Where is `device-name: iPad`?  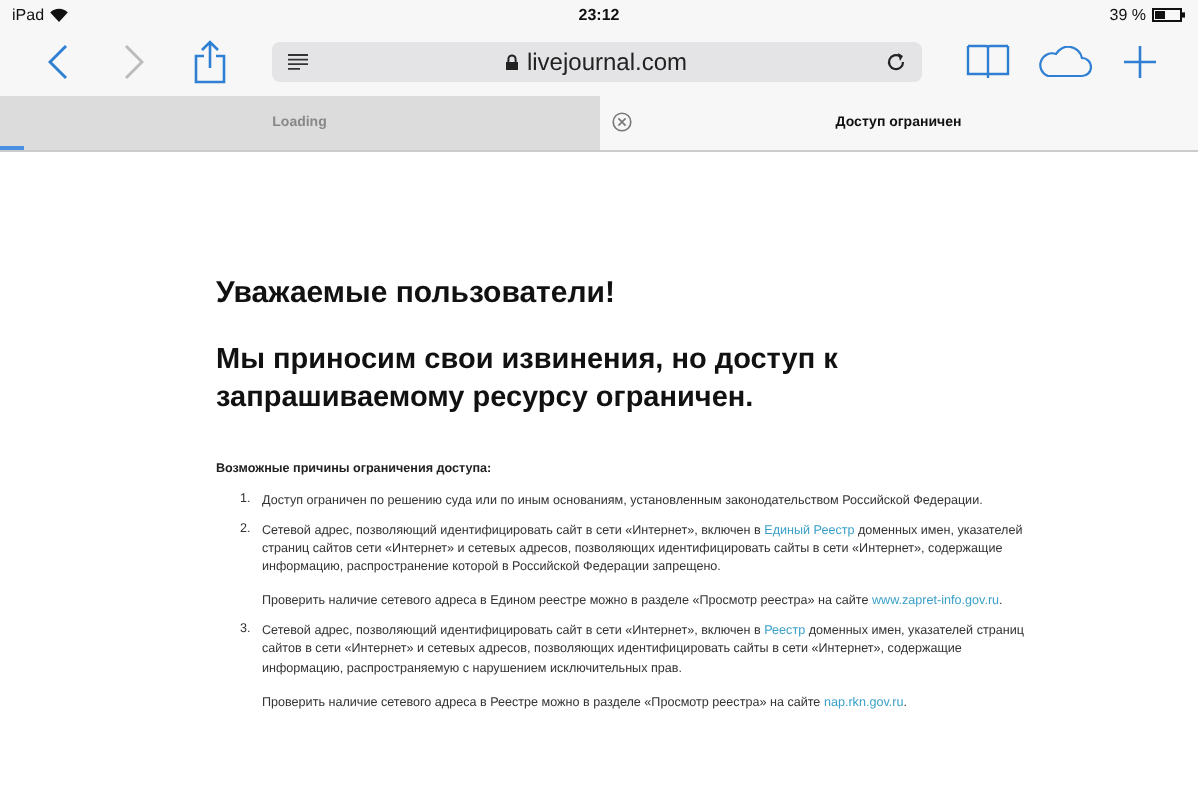 device-name: iPad is located at coordinates (28, 14).